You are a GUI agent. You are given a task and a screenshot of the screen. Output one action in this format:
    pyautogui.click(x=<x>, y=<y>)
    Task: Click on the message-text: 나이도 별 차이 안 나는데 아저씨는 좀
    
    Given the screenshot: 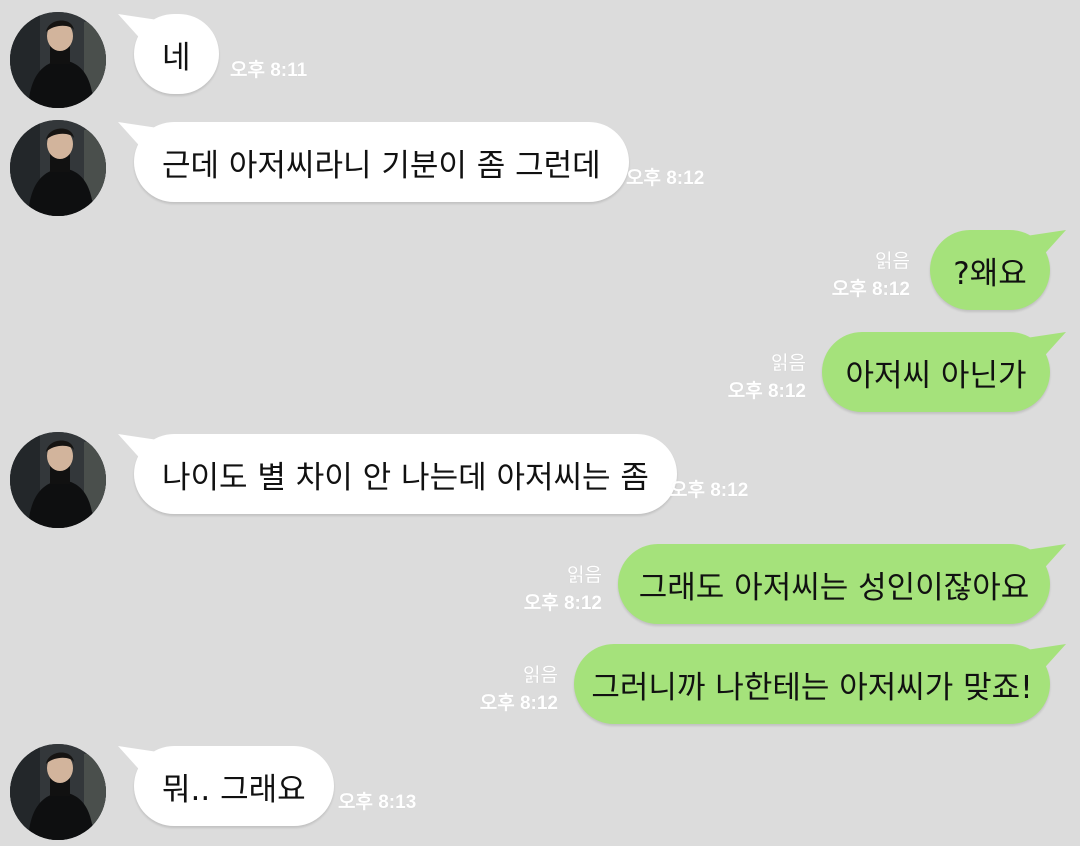 What is the action you would take?
    pyautogui.click(x=405, y=477)
    